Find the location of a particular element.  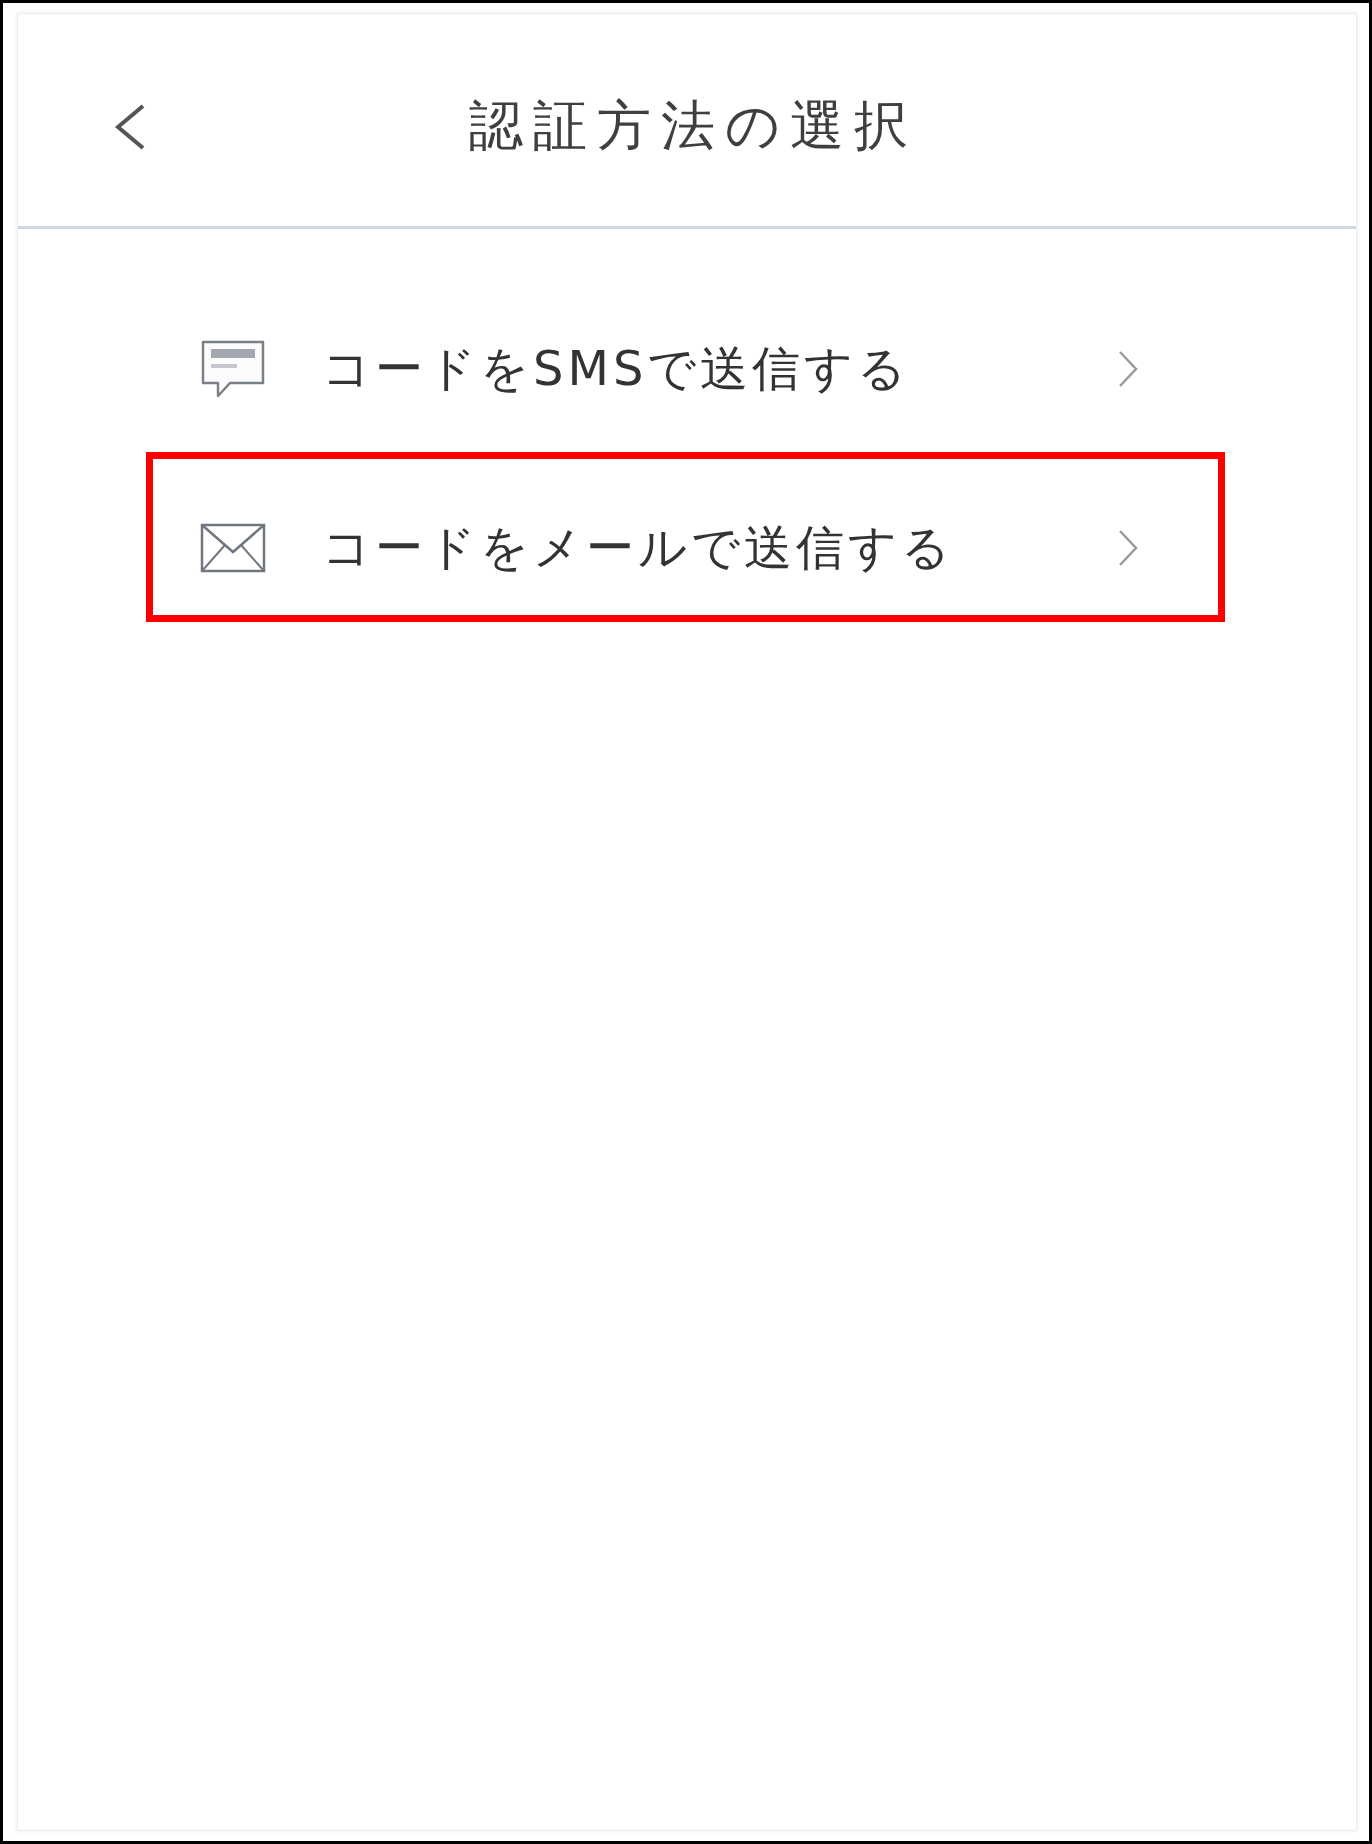

speech-bubble-icon is located at coordinates (233, 369).